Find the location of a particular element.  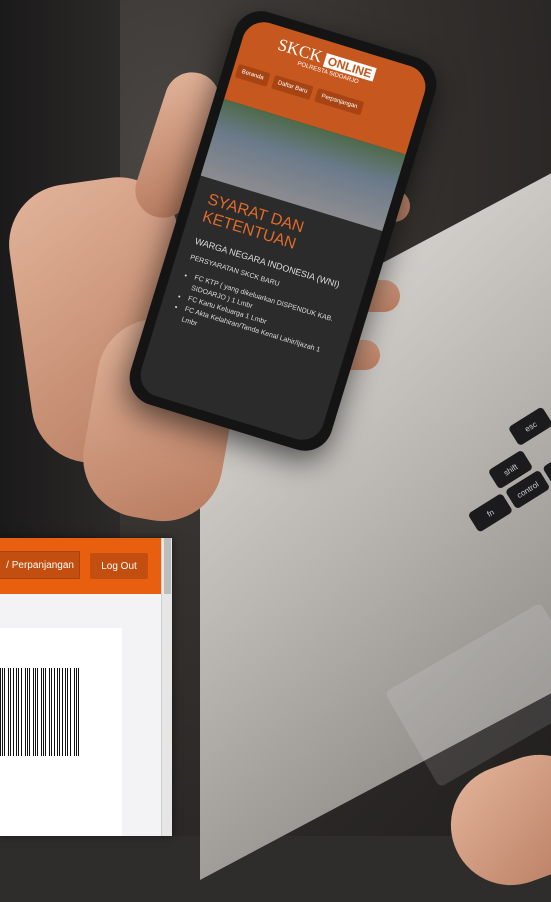

content-area is located at coordinates (81, 715).